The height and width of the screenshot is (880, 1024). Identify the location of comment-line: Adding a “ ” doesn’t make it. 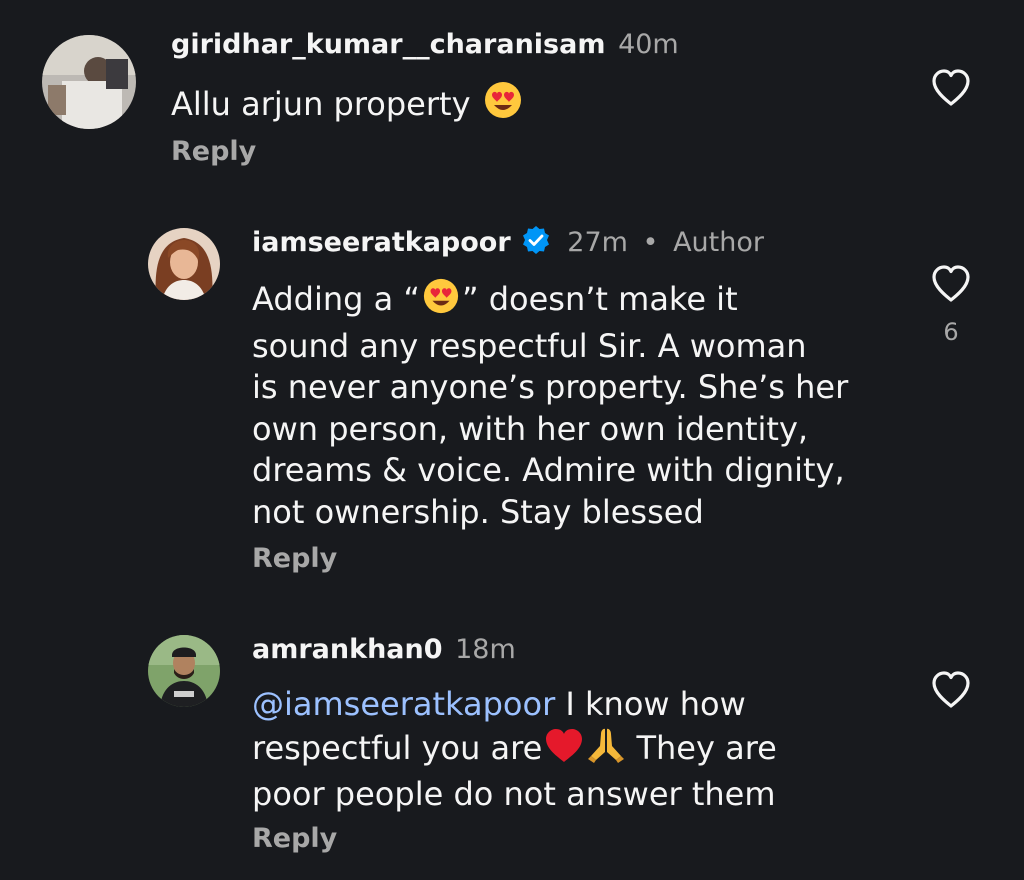
(550, 301).